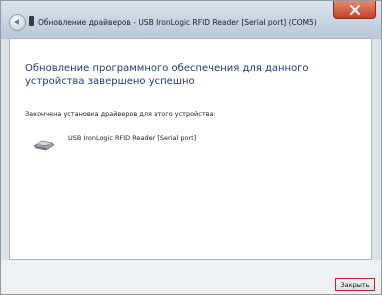 This screenshot has width=382, height=295. I want to click on close-icon, so click(354, 9).